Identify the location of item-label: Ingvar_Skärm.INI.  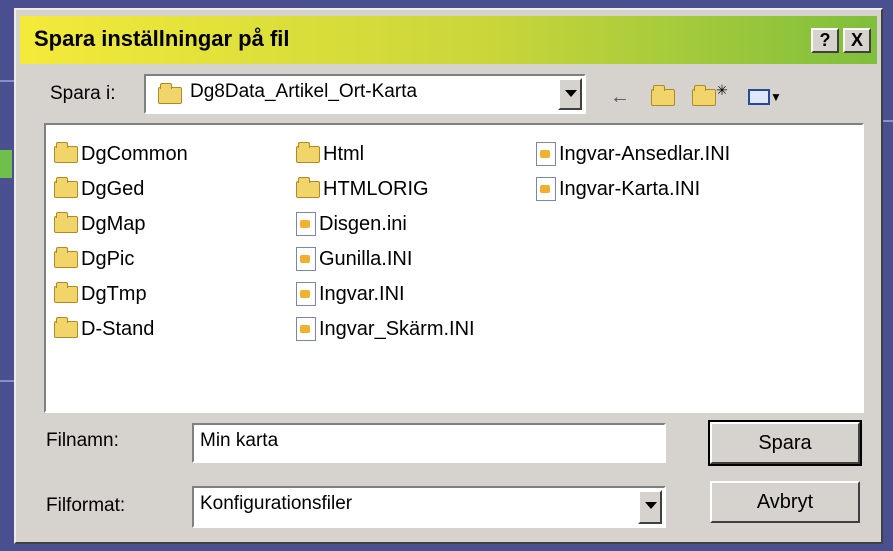
(397, 328).